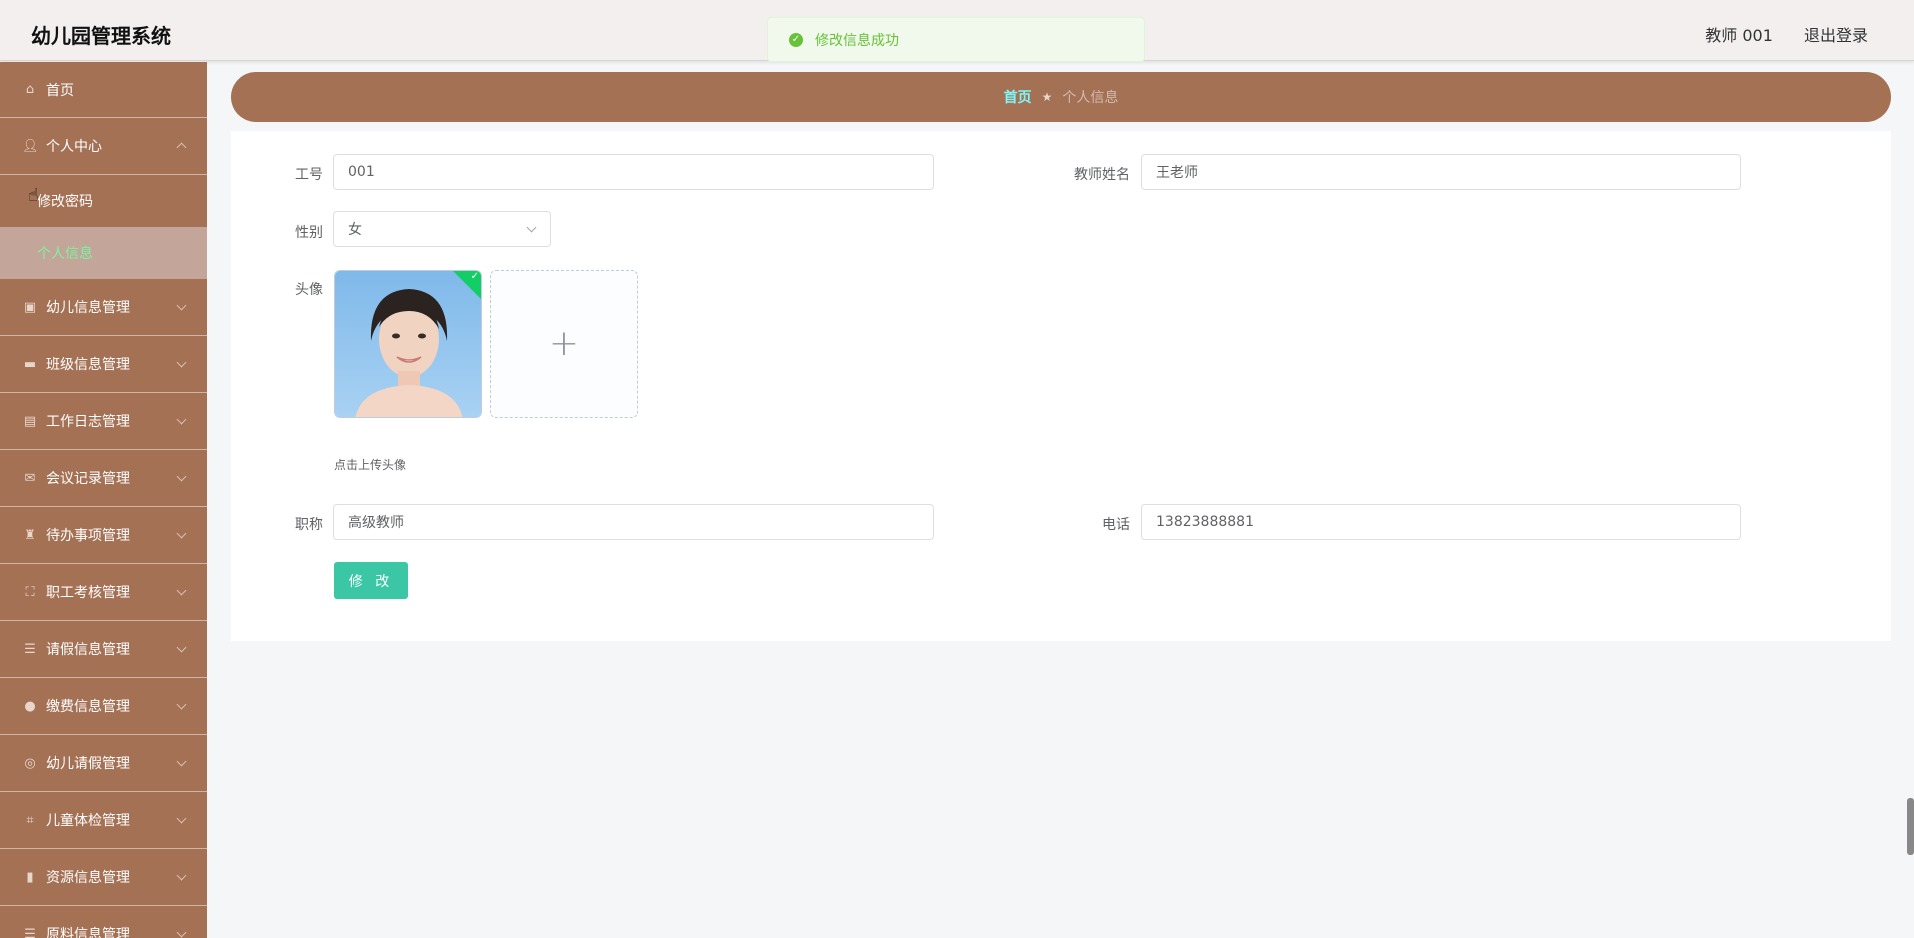 This screenshot has width=1914, height=938. Describe the element at coordinates (88, 365) in the screenshot. I see `sidebar-item-label: 班级信息管理` at that location.